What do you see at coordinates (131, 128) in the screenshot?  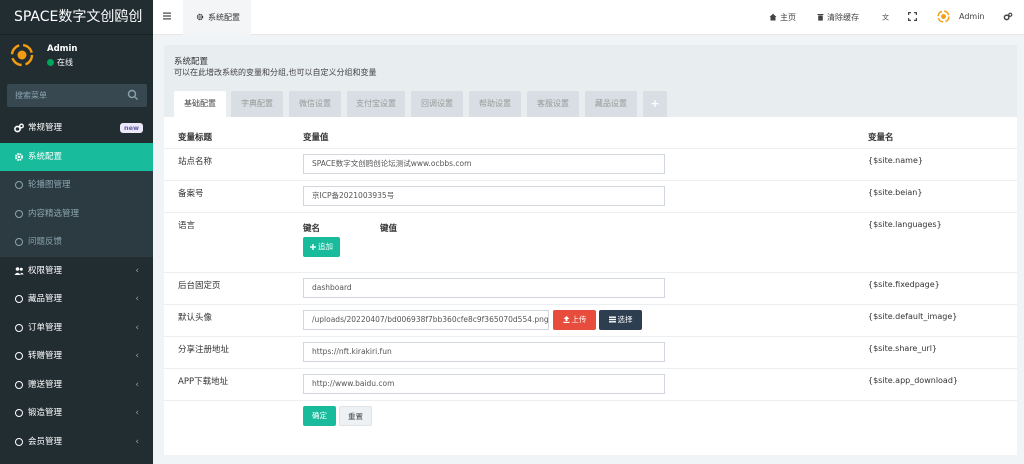 I see `new-badge: new` at bounding box center [131, 128].